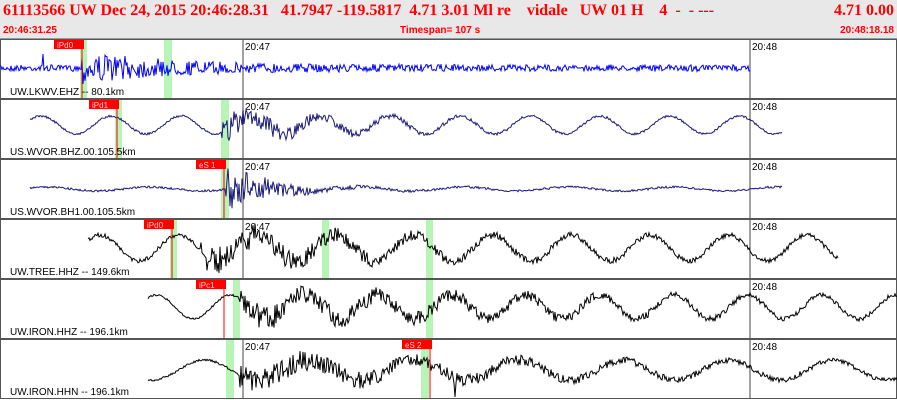 The image size is (897, 400). I want to click on station-label: US.WVOR.BH1.00.105.5km, so click(72, 212).